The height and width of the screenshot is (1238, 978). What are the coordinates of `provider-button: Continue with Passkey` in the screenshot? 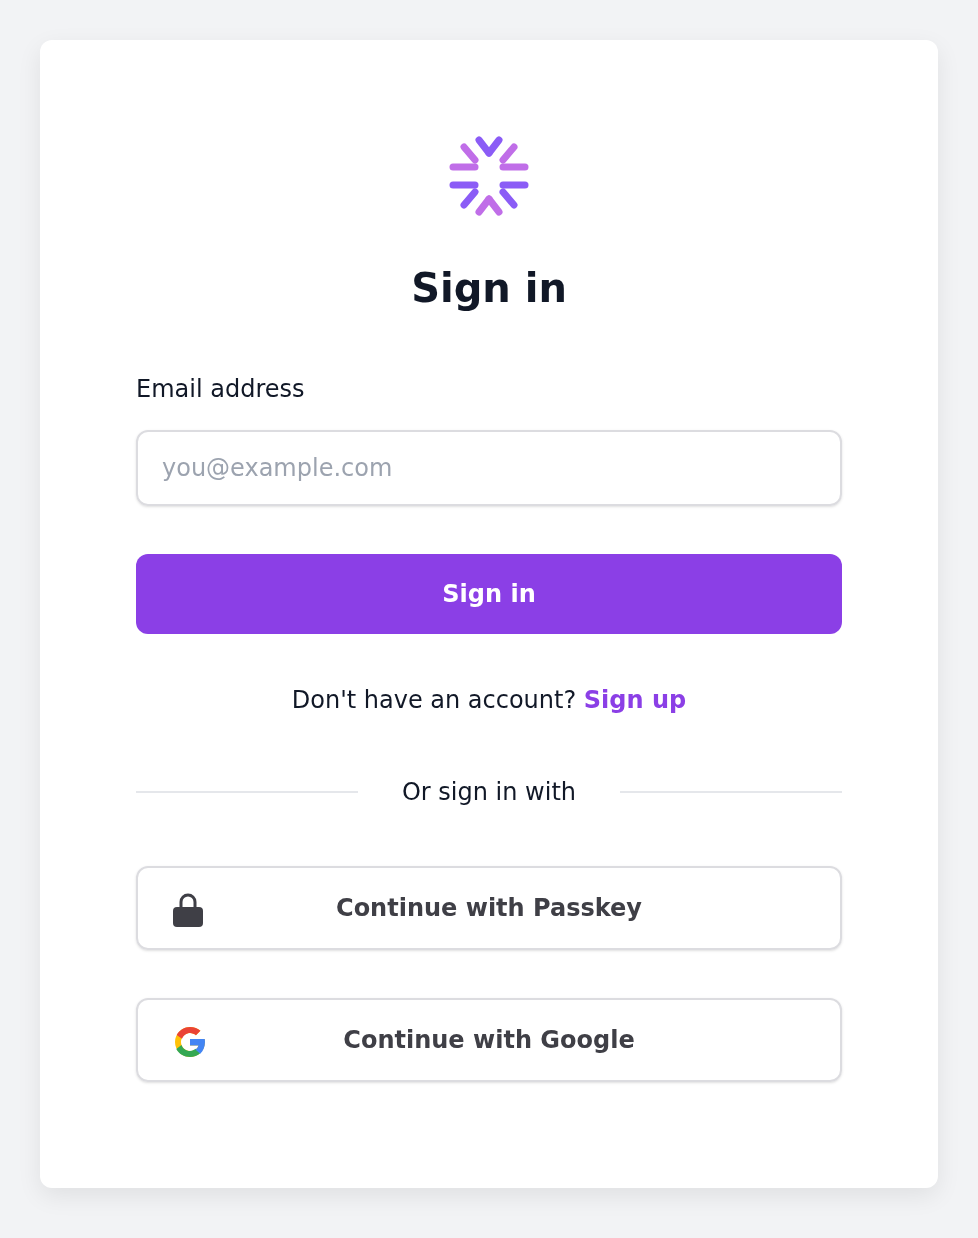 It's located at (489, 908).